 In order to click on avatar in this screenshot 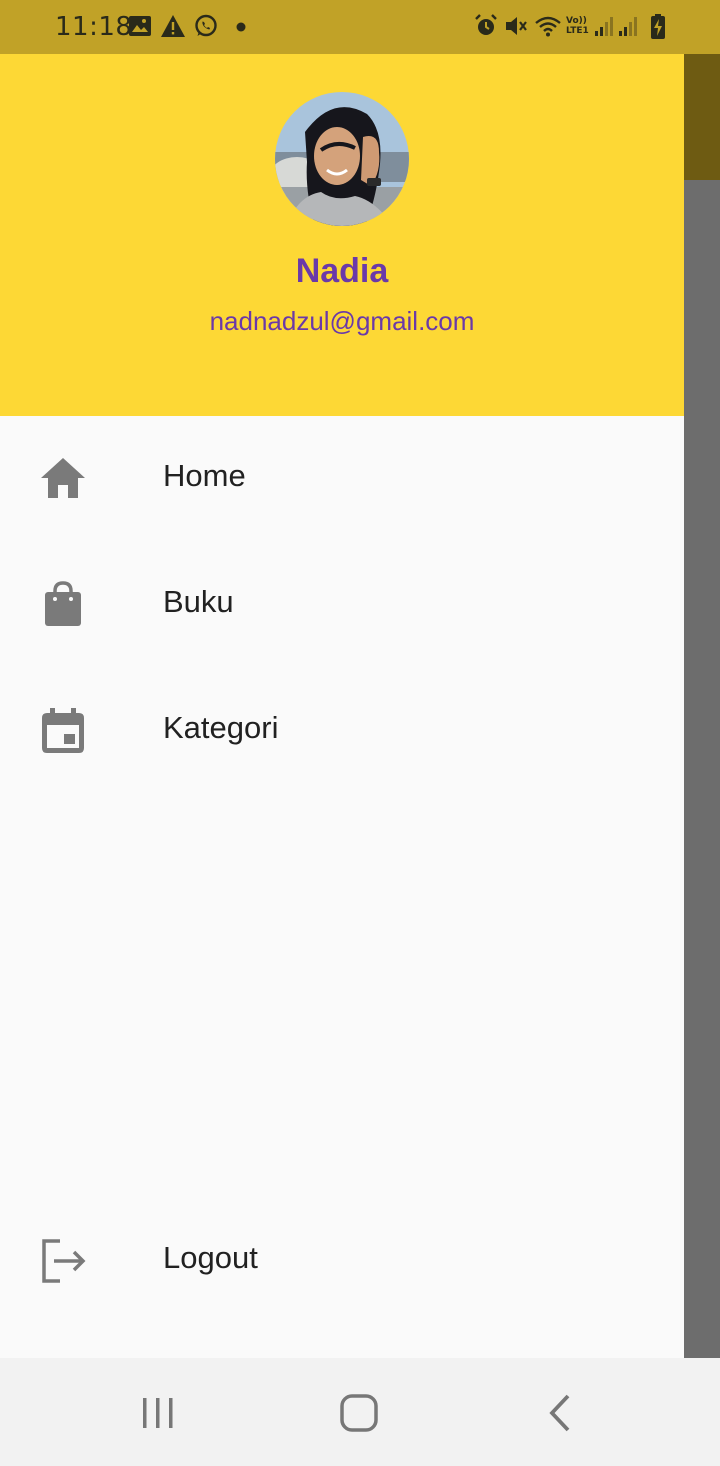, I will do `click(342, 159)`.